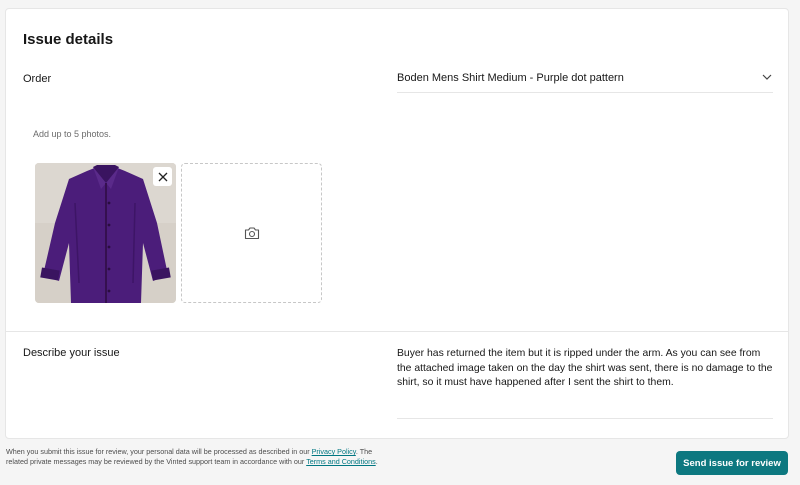  What do you see at coordinates (767, 77) in the screenshot?
I see `chevron-down-icon` at bounding box center [767, 77].